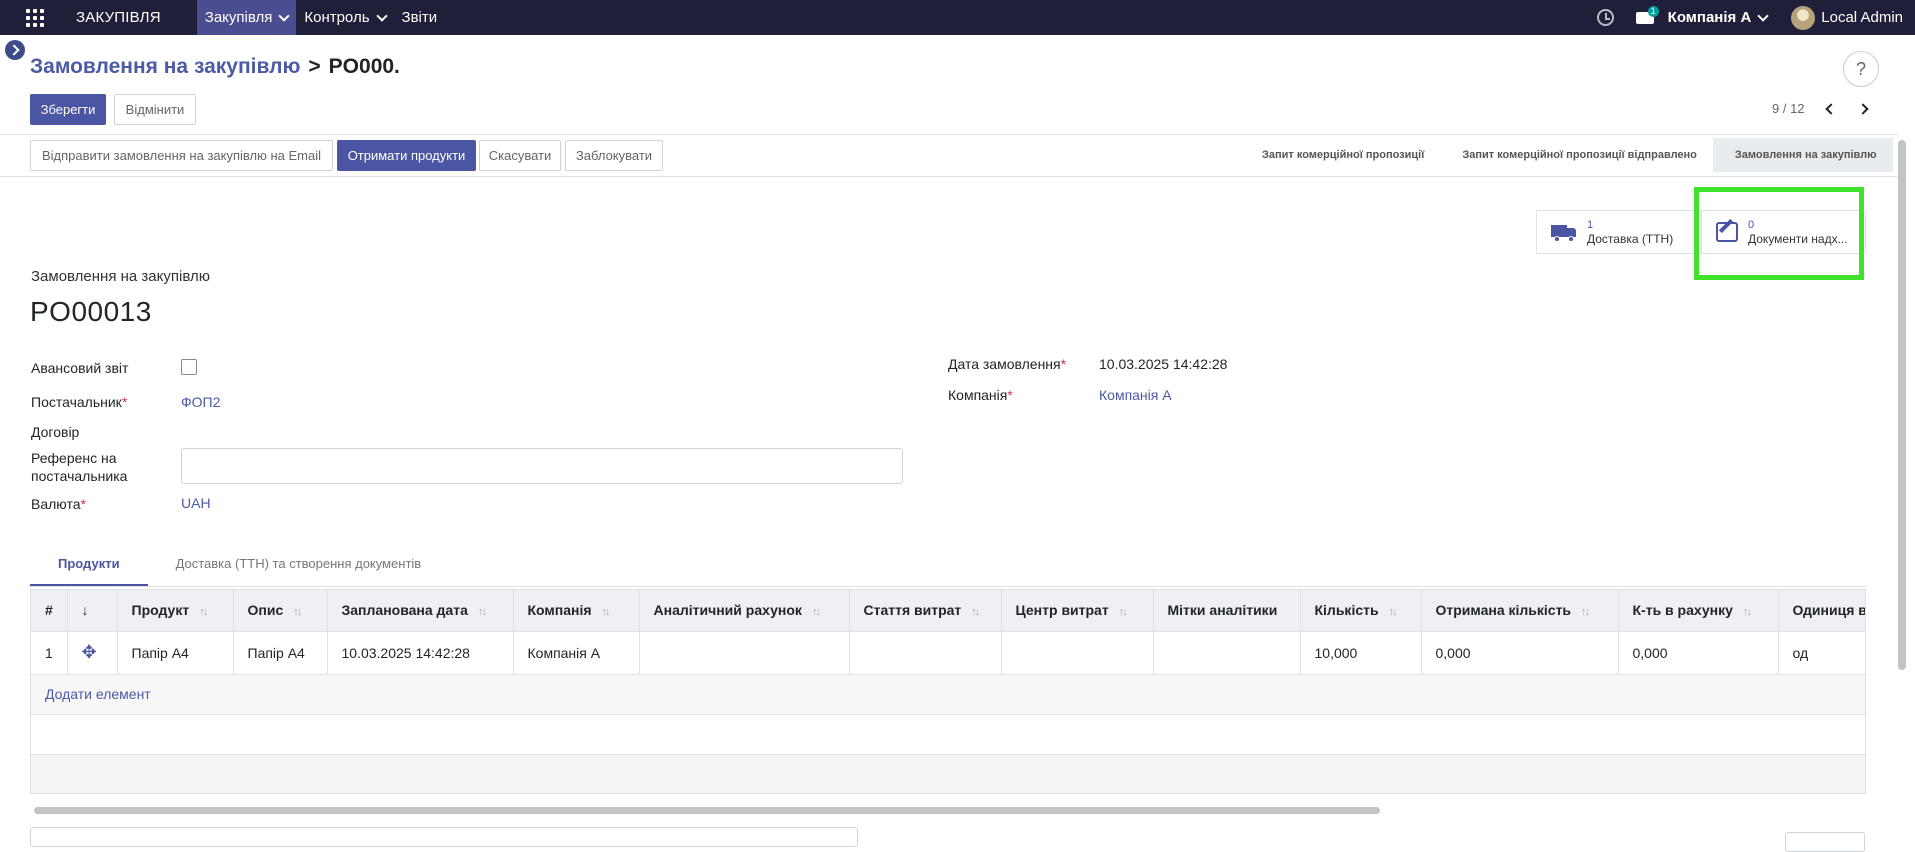 Image resolution: width=1915 pixels, height=852 pixels. What do you see at coordinates (444, 837) in the screenshot?
I see `notes-field` at bounding box center [444, 837].